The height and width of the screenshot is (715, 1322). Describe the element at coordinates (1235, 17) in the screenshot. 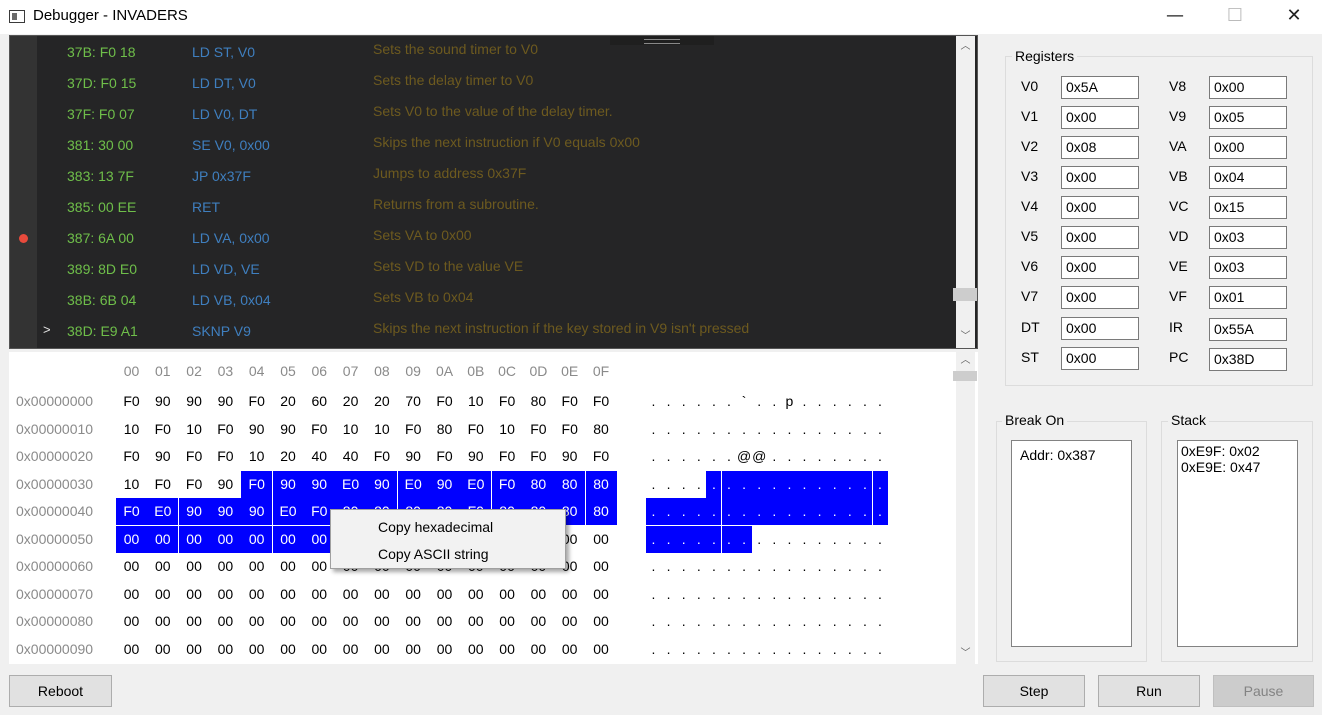

I see `maximize-button: ☐` at that location.